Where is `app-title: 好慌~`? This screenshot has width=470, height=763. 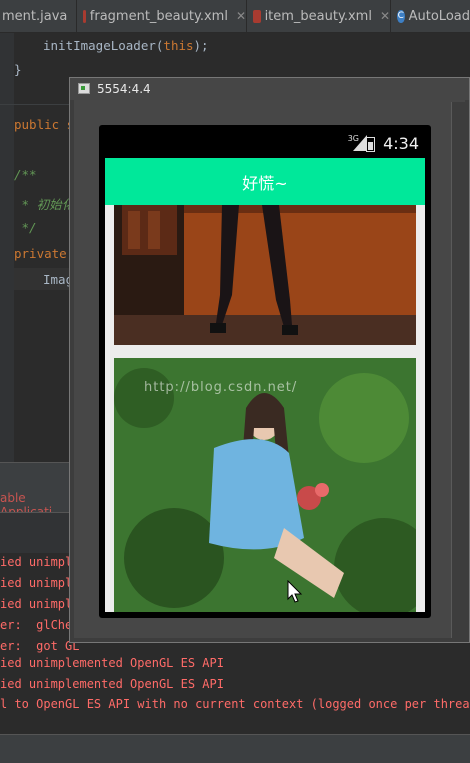
app-title: 好慌~ is located at coordinates (265, 183).